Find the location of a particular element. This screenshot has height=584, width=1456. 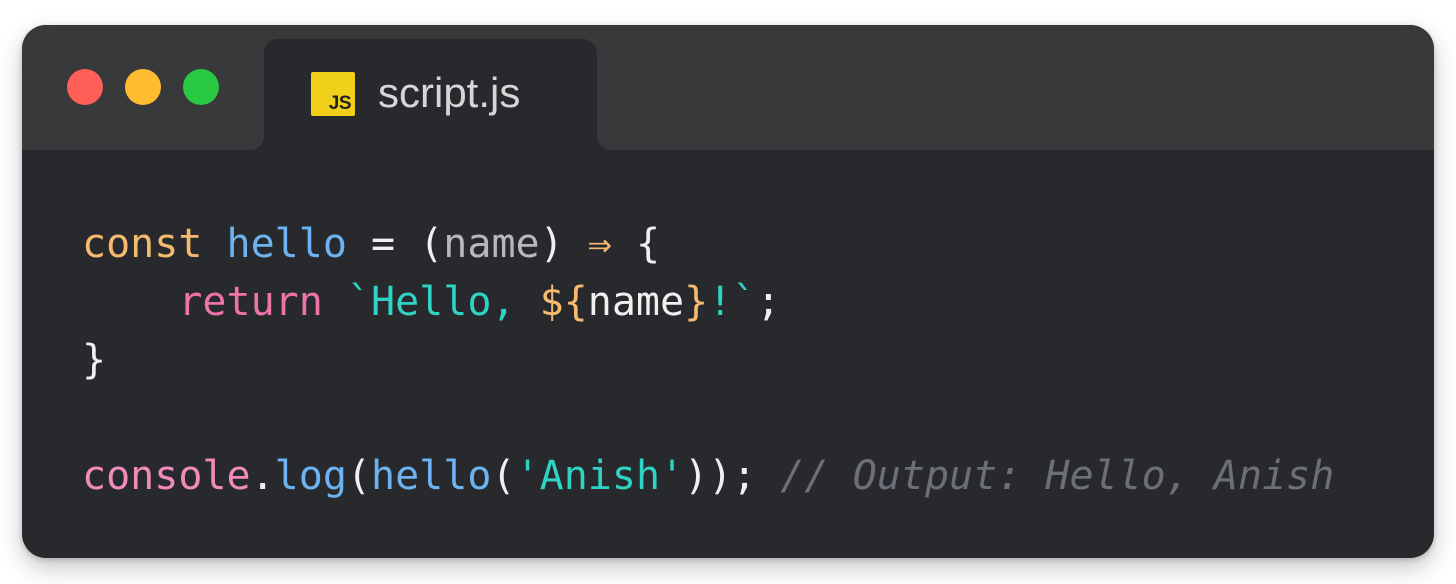

minimize-window-button is located at coordinates (143, 87).